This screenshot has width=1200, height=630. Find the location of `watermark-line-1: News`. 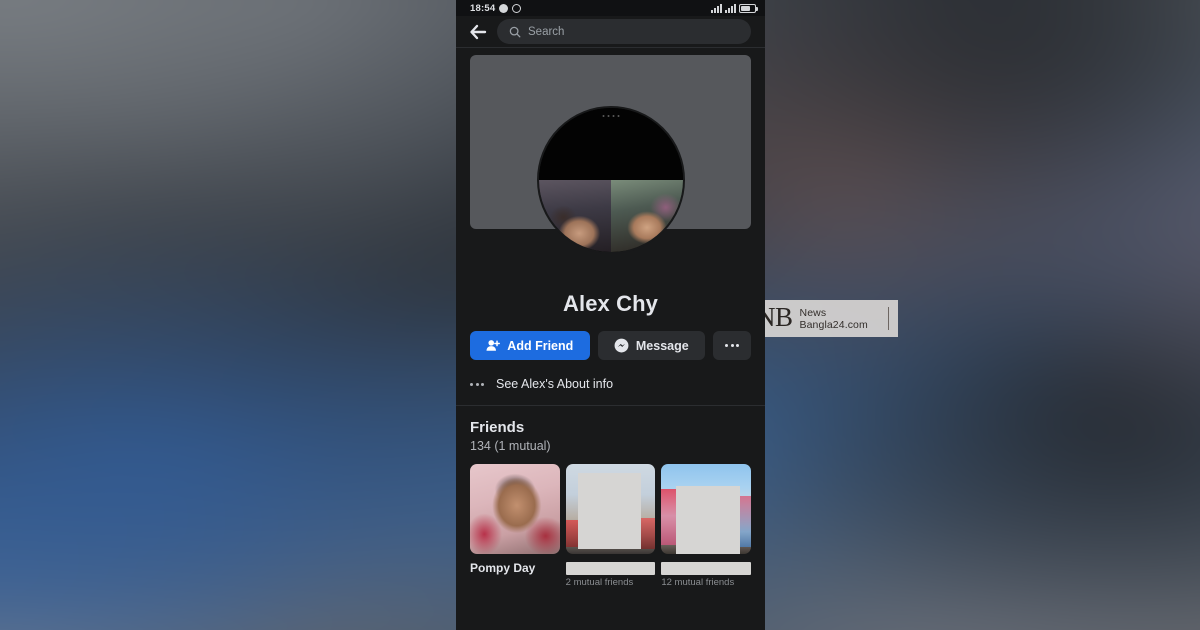

watermark-line-1: News is located at coordinates (813, 312).